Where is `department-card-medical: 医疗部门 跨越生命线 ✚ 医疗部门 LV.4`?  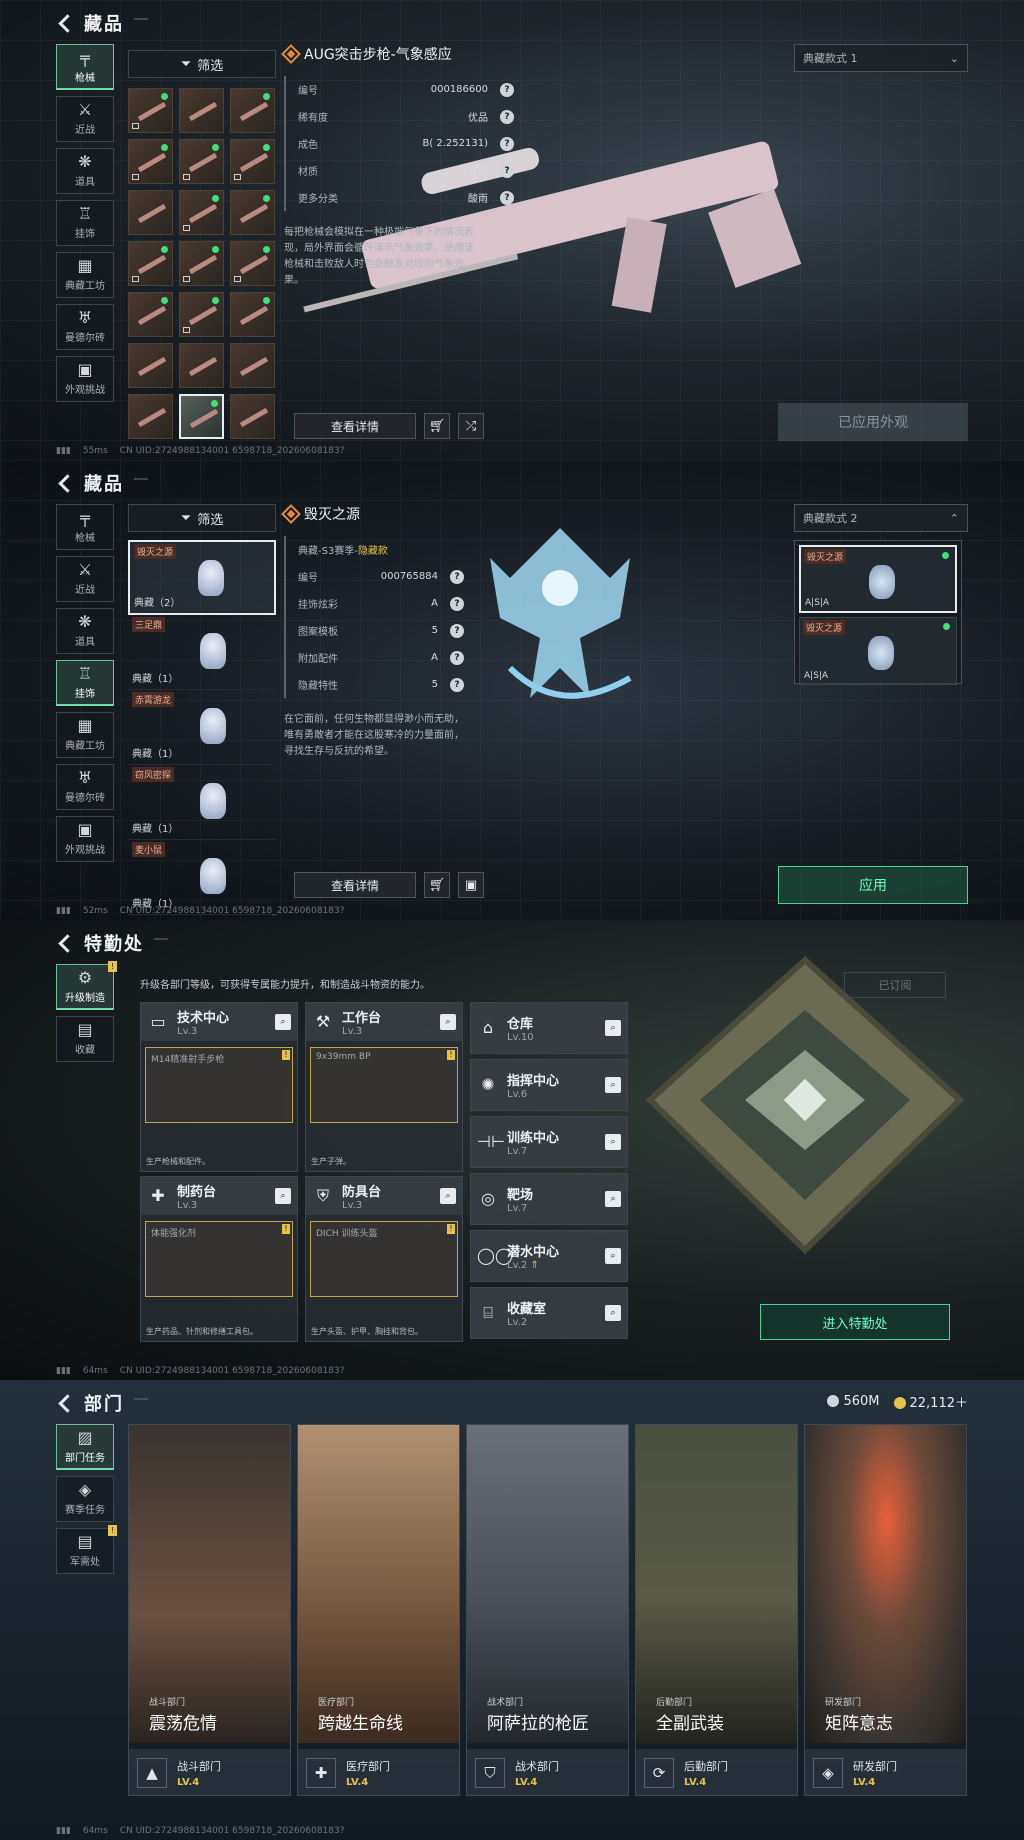
department-card-medical: 医疗部门 跨越生命线 ✚ 医疗部门 LV.4 is located at coordinates (378, 1610).